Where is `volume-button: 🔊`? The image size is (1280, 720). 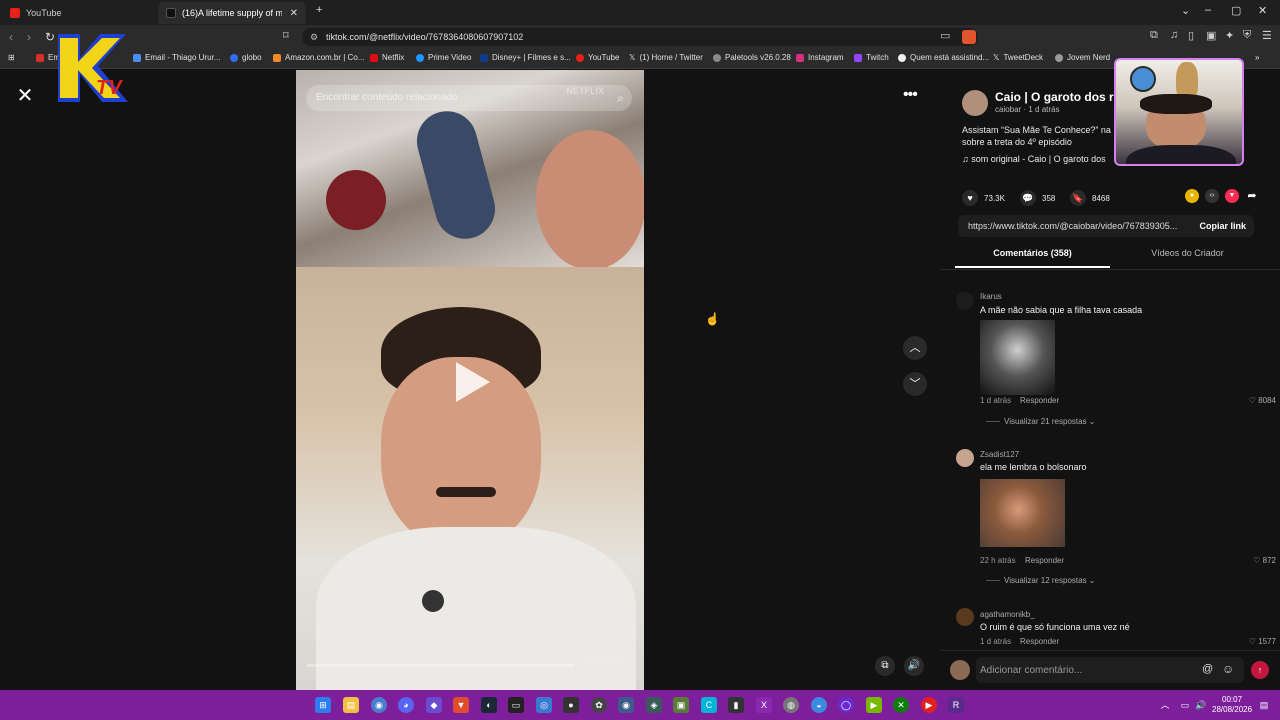 volume-button: 🔊 is located at coordinates (914, 666).